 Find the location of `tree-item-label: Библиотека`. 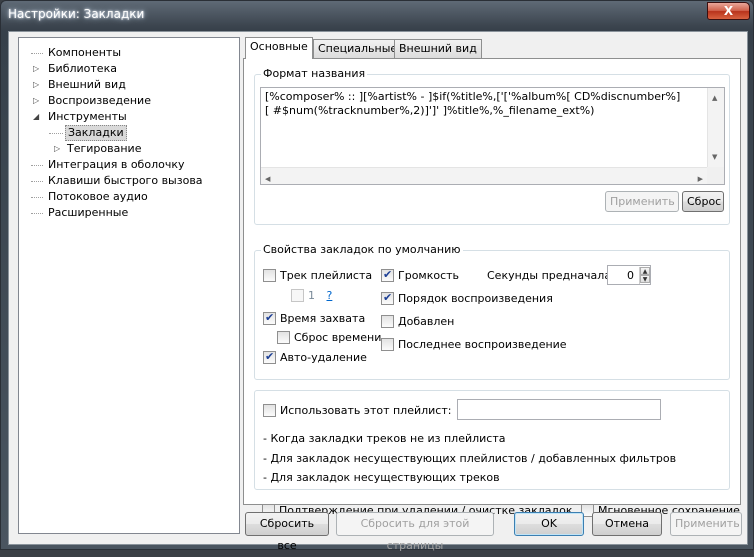

tree-item-label: Библиотека is located at coordinates (82, 68).